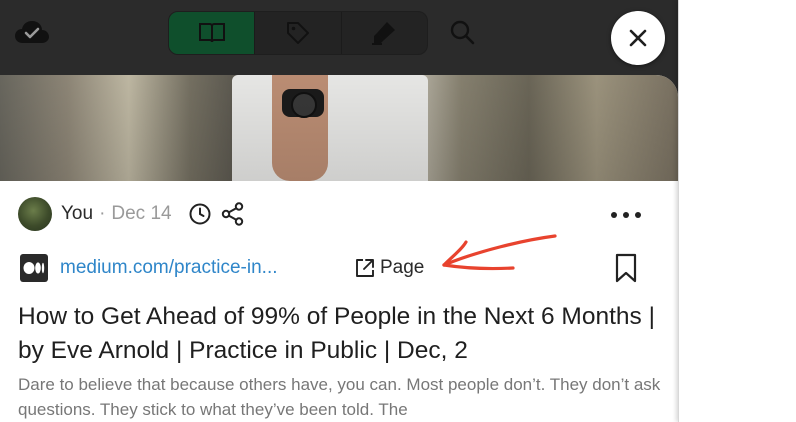  I want to click on source-link-row: medium.com/practice-in... Page, so click(222, 268).